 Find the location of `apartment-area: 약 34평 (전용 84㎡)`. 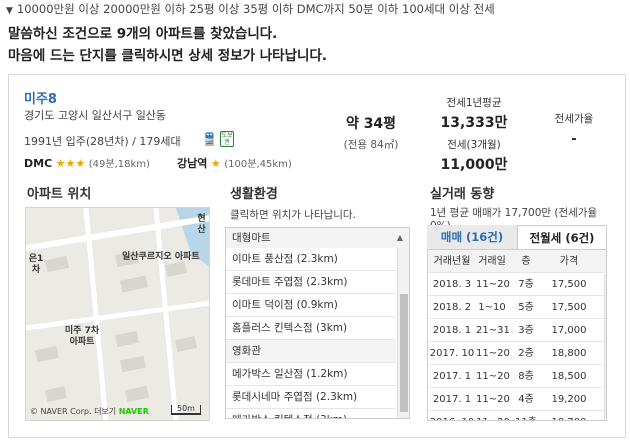

apartment-area: 약 34평 (전용 84㎡) is located at coordinates (371, 132).